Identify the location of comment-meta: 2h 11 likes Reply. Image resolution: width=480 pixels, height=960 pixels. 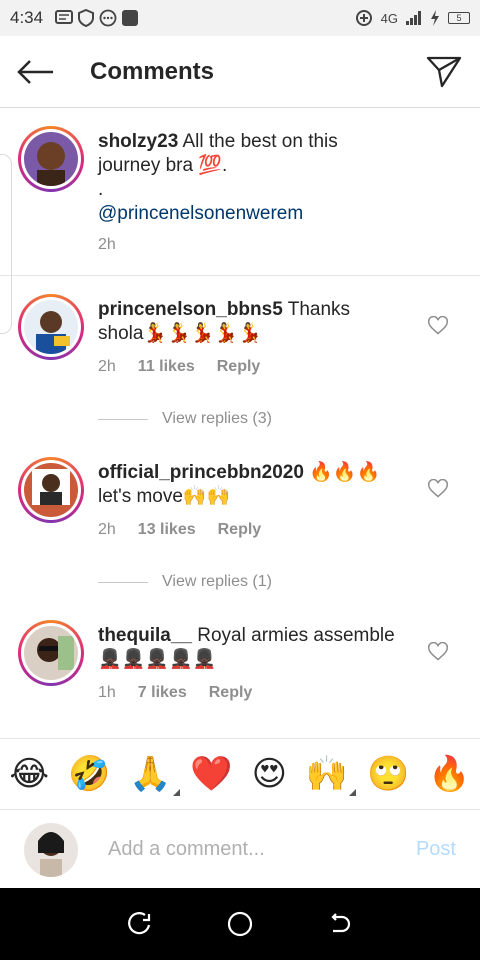
(179, 367).